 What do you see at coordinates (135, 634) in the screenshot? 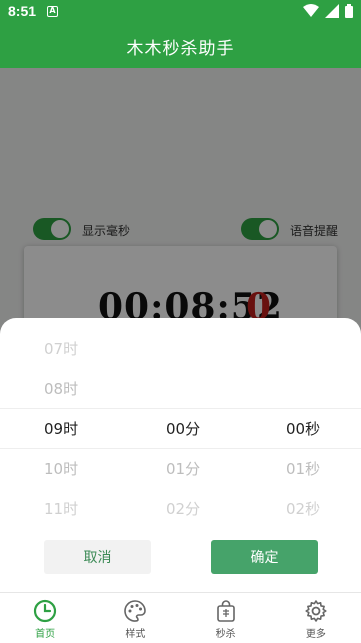
I see `nav-label: 样式` at bounding box center [135, 634].